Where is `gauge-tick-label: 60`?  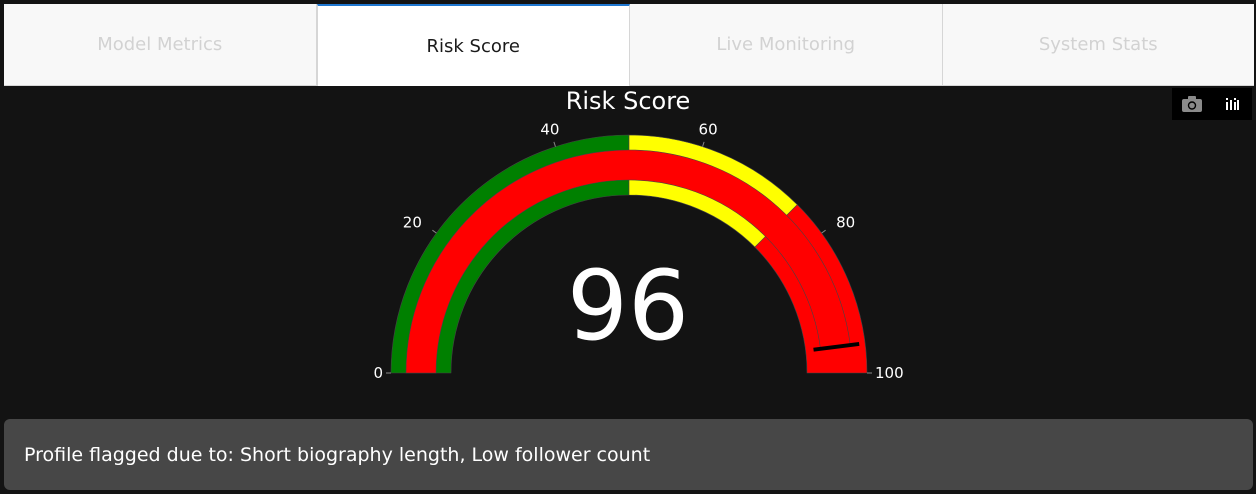 gauge-tick-label: 60 is located at coordinates (708, 130).